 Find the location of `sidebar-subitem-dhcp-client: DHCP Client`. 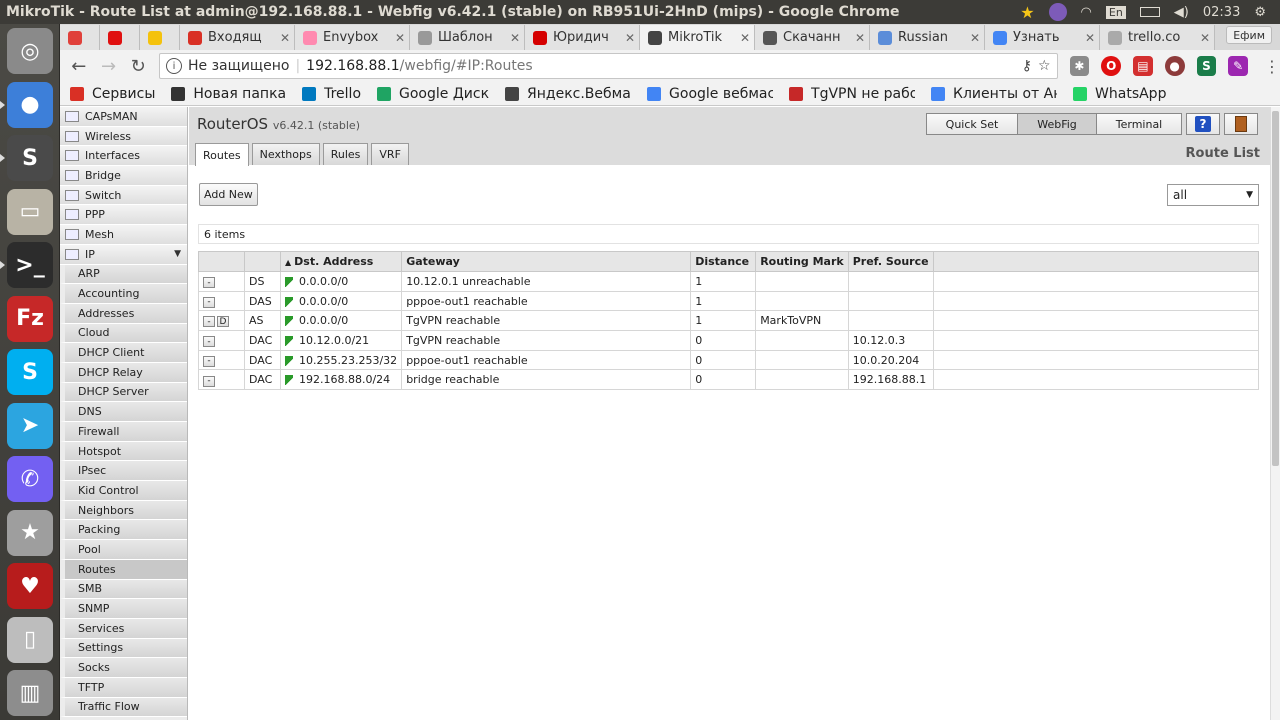

sidebar-subitem-dhcp-client: DHCP Client is located at coordinates (123, 353).